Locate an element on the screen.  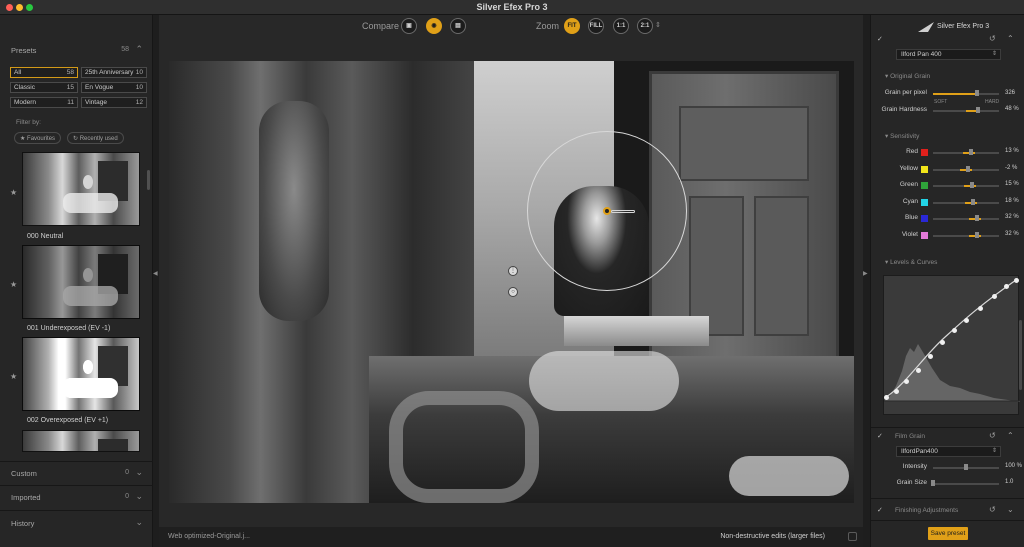
original-grain-group: ▾ Original Grain is located at coordinates (907, 76).